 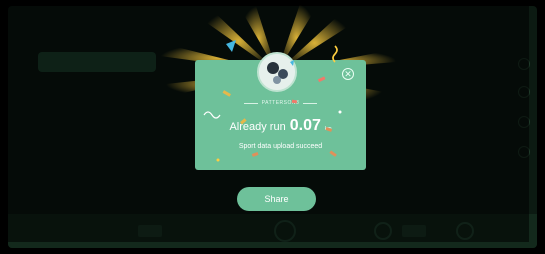 I want to click on confetti-decoration, so click(x=272, y=101).